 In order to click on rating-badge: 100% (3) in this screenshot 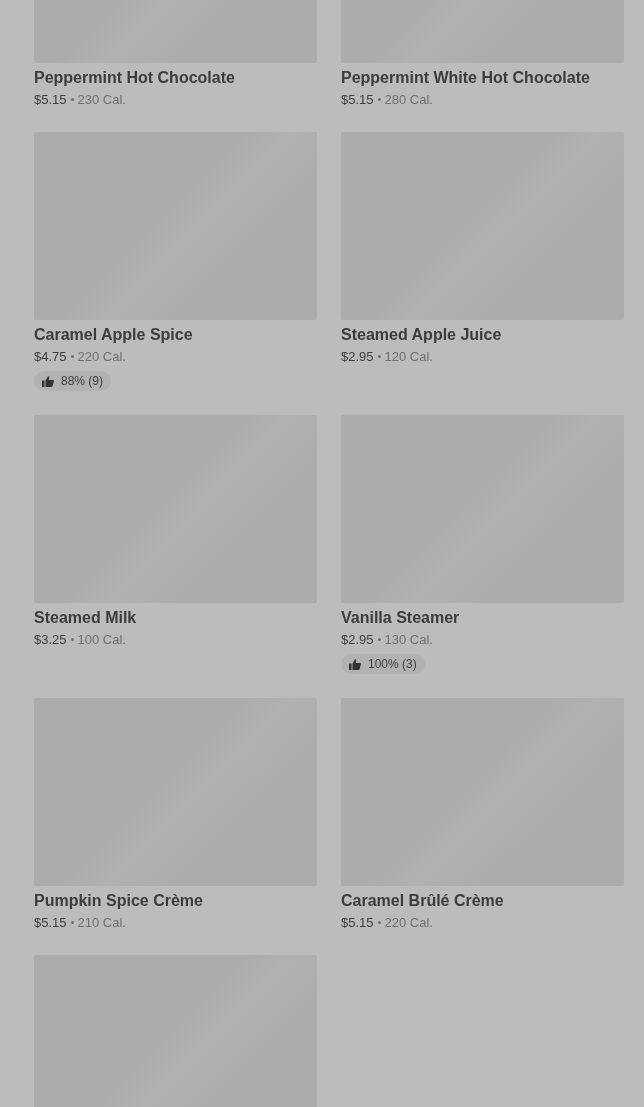, I will do `click(383, 664)`.